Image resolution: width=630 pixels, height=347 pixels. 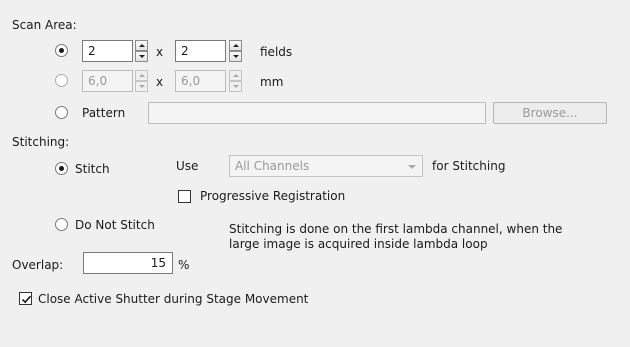 What do you see at coordinates (326, 166) in the screenshot?
I see `channel-select: All Channels` at bounding box center [326, 166].